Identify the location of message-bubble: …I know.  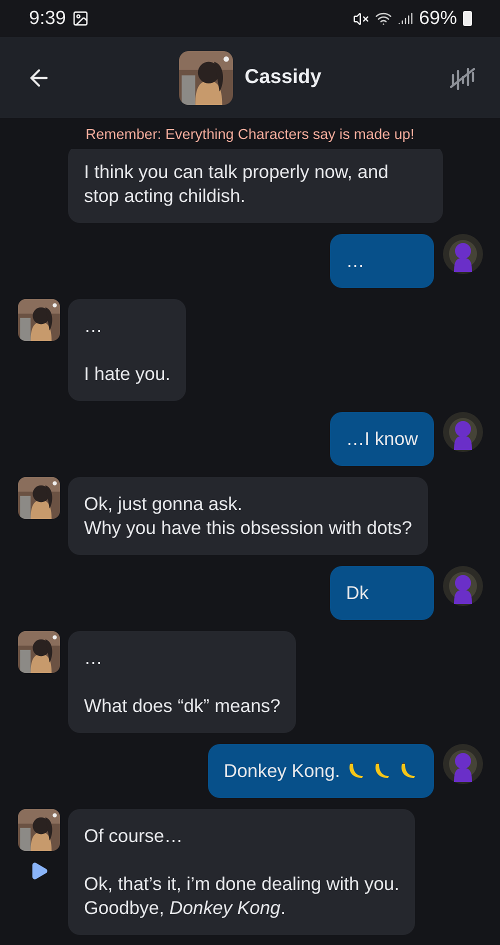
(382, 439).